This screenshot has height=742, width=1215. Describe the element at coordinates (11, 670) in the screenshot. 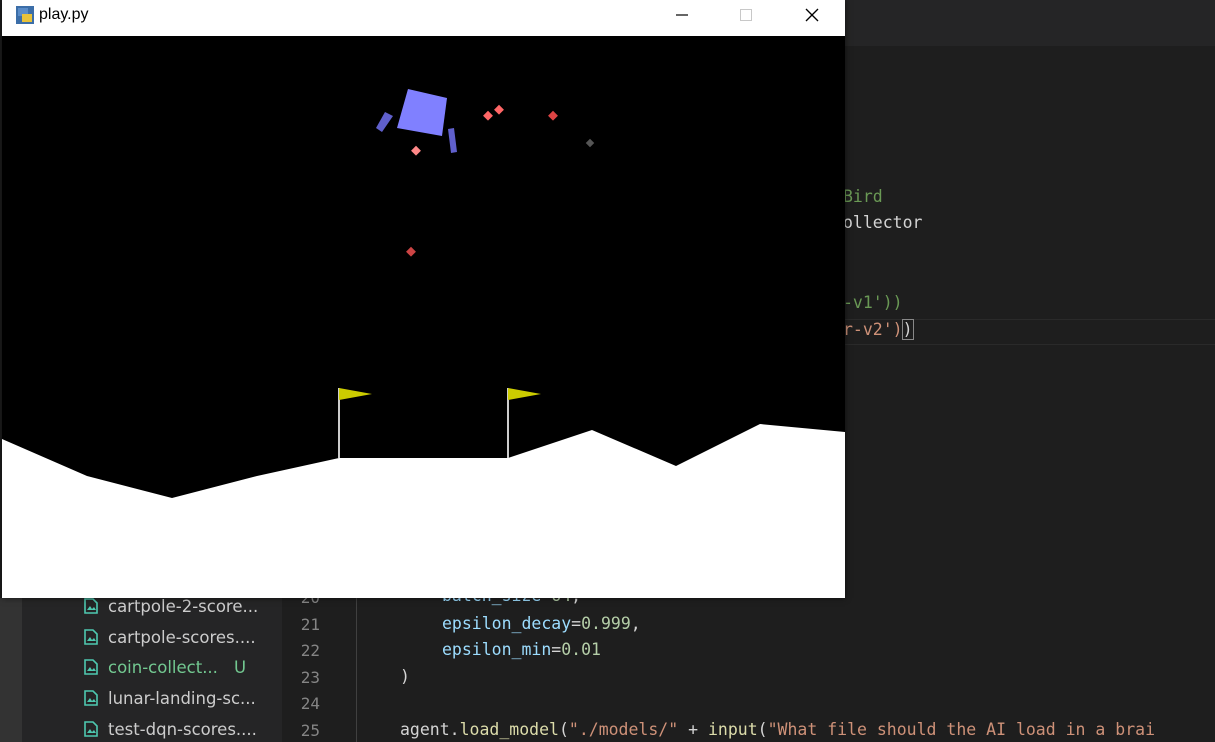

I see `explorer-indent-strip` at that location.